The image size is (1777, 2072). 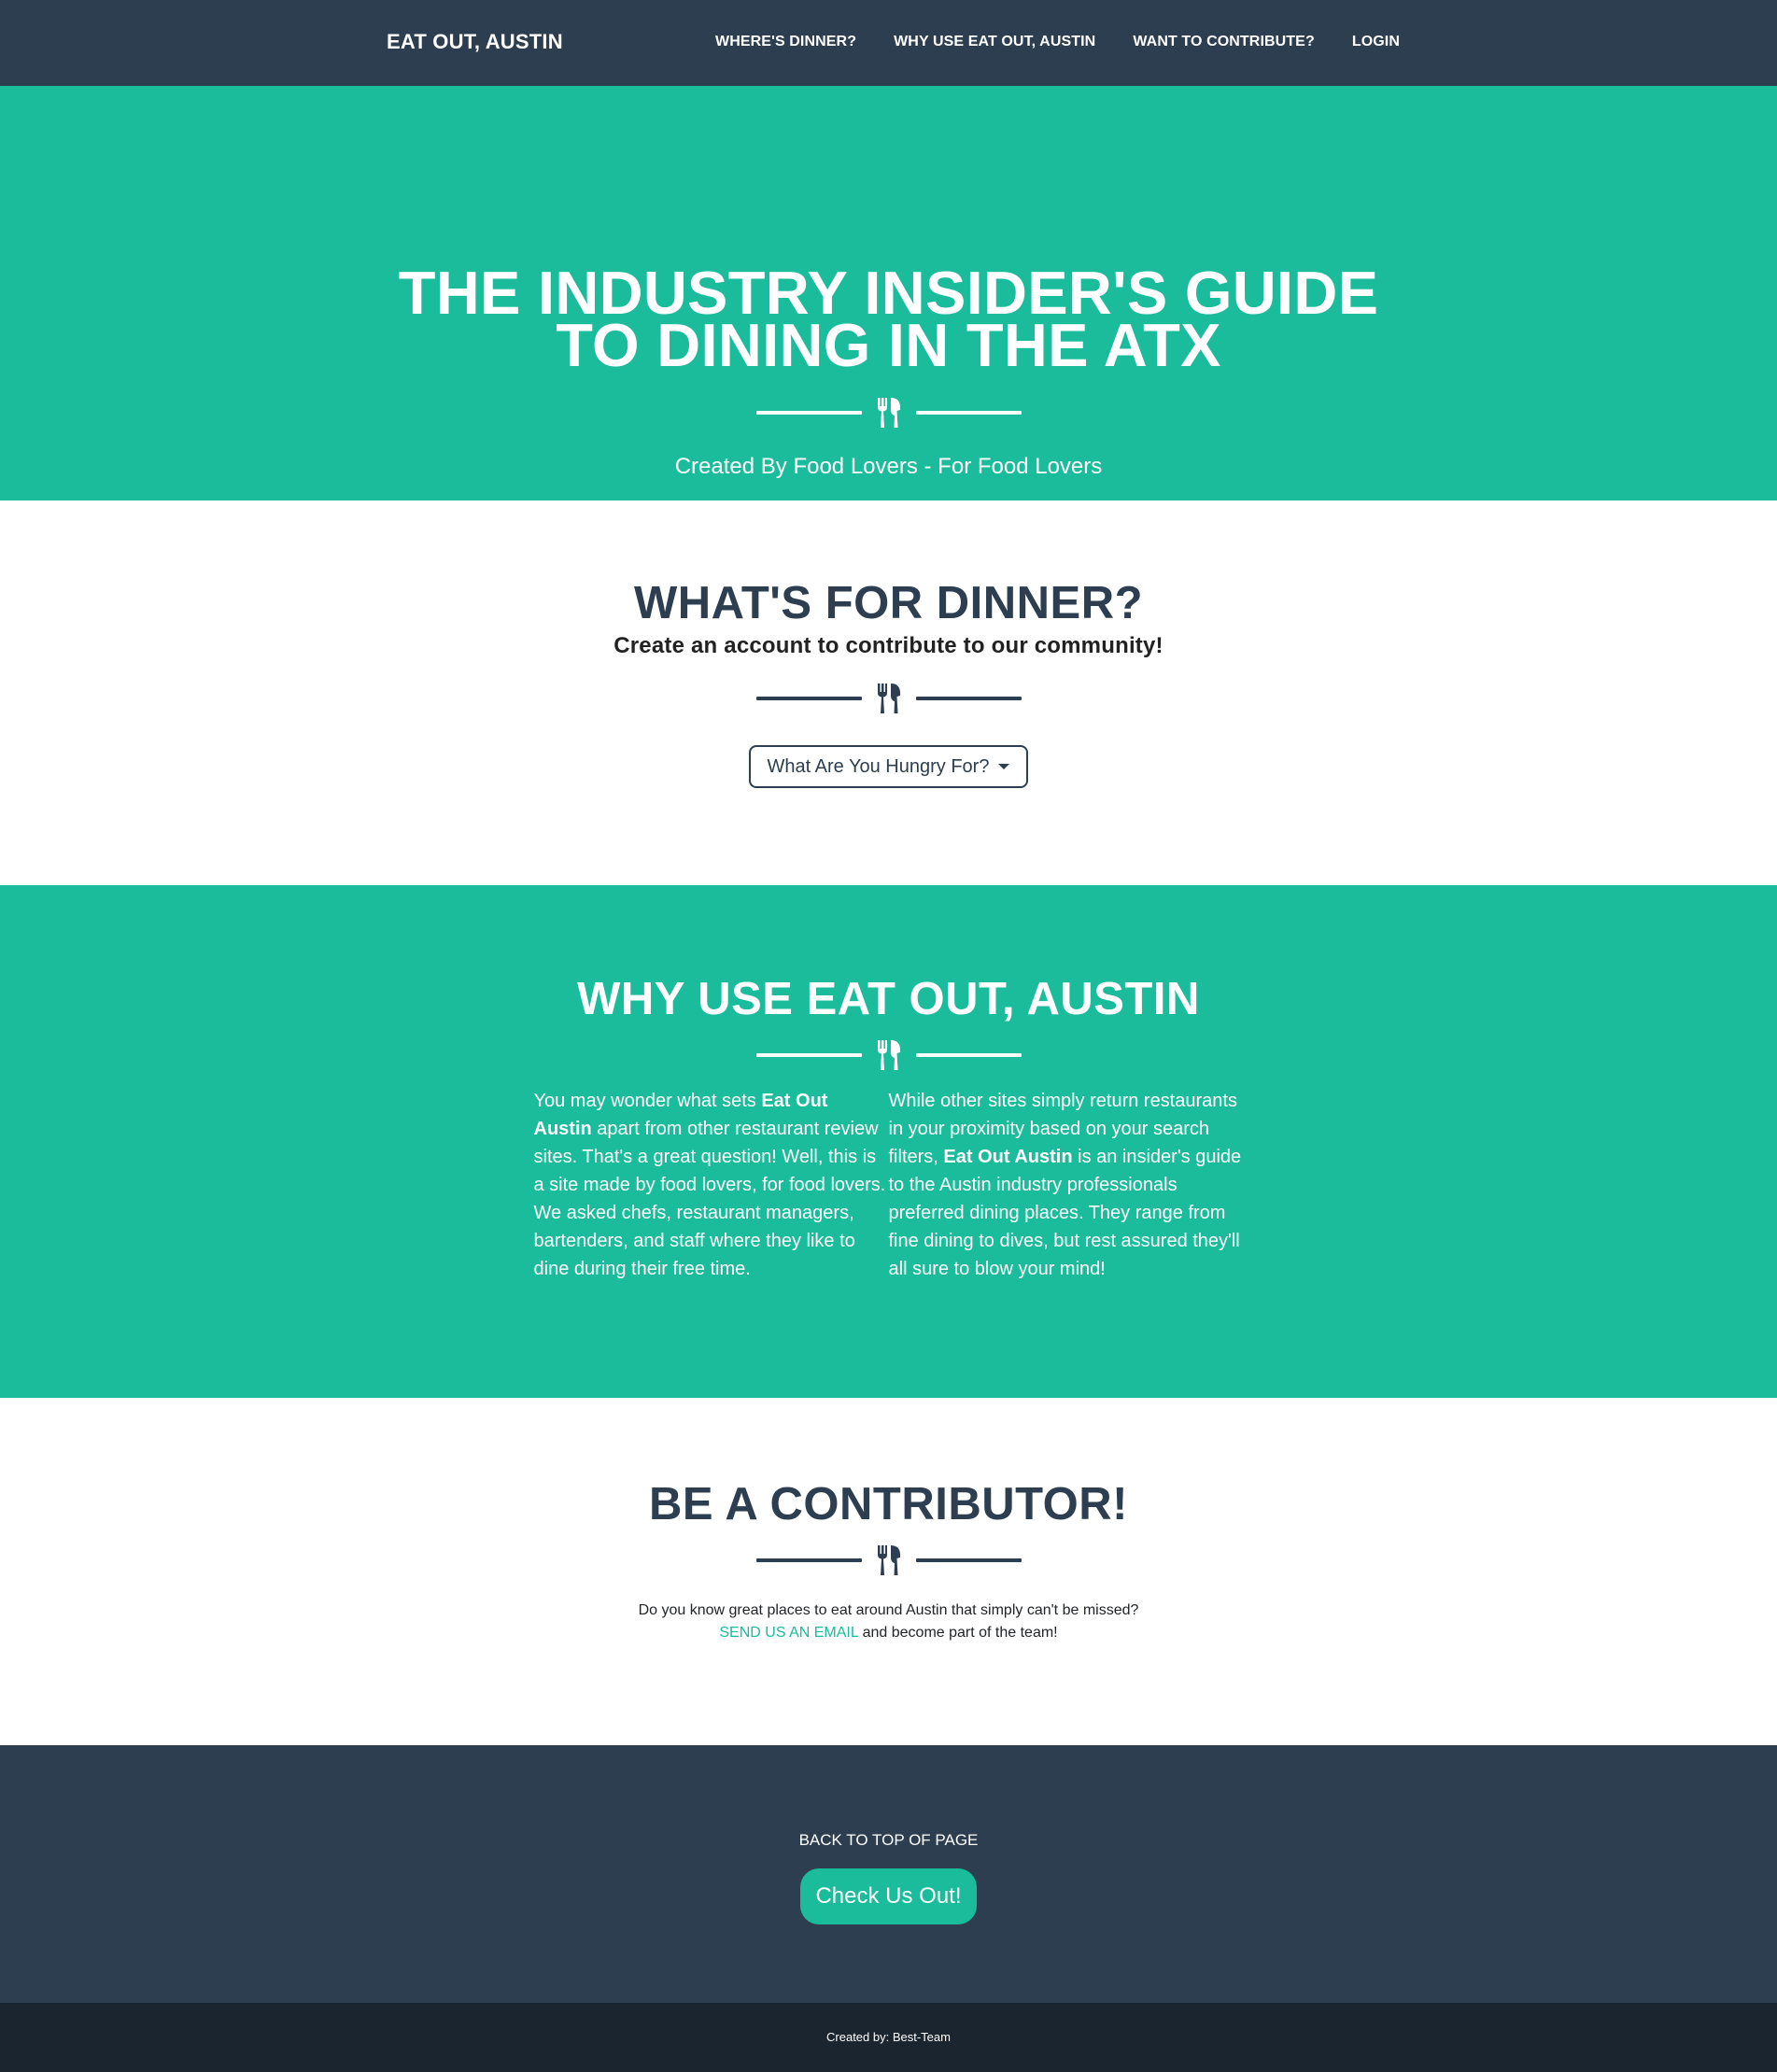 I want to click on caret-down-icon, so click(x=1004, y=766).